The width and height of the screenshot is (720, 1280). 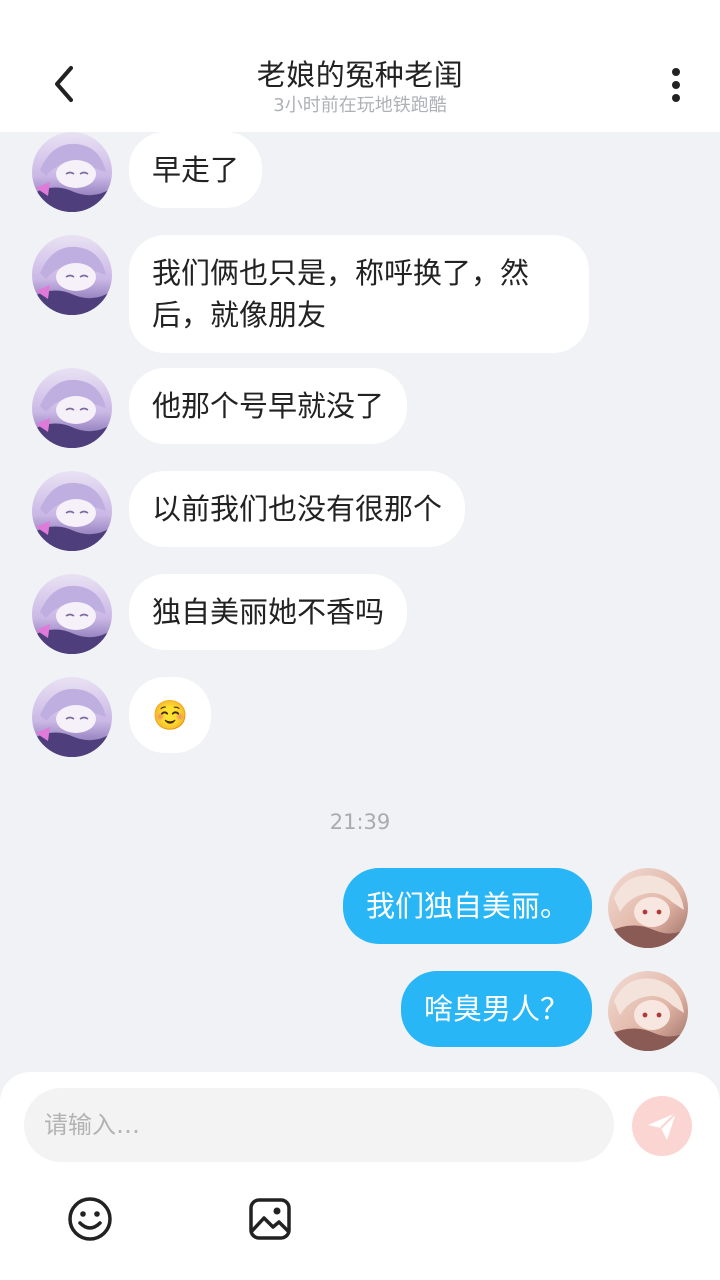 I want to click on emoji-button, so click(x=90, y=1219).